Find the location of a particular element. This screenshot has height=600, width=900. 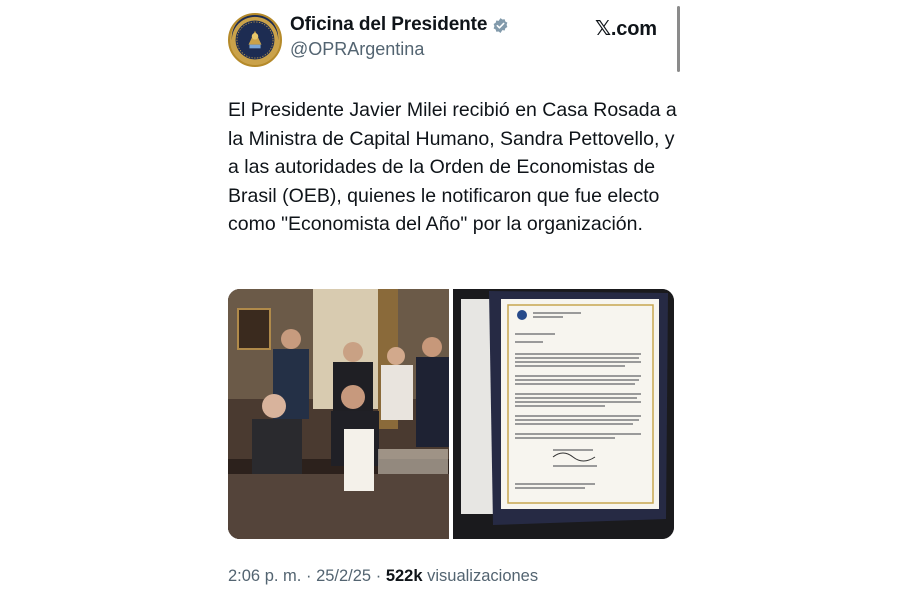

views-label: visualizaciones is located at coordinates (483, 576).